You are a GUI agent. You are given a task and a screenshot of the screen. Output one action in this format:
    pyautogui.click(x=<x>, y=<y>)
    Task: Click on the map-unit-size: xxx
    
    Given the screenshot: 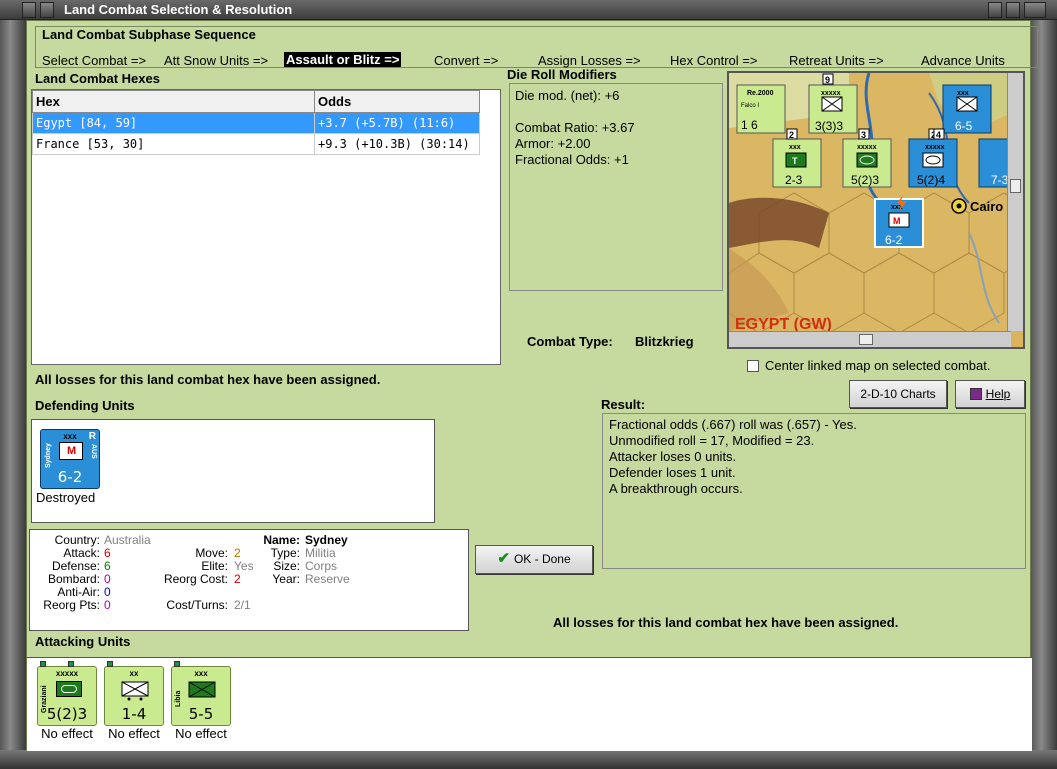 What is the action you would take?
    pyautogui.click(x=963, y=93)
    